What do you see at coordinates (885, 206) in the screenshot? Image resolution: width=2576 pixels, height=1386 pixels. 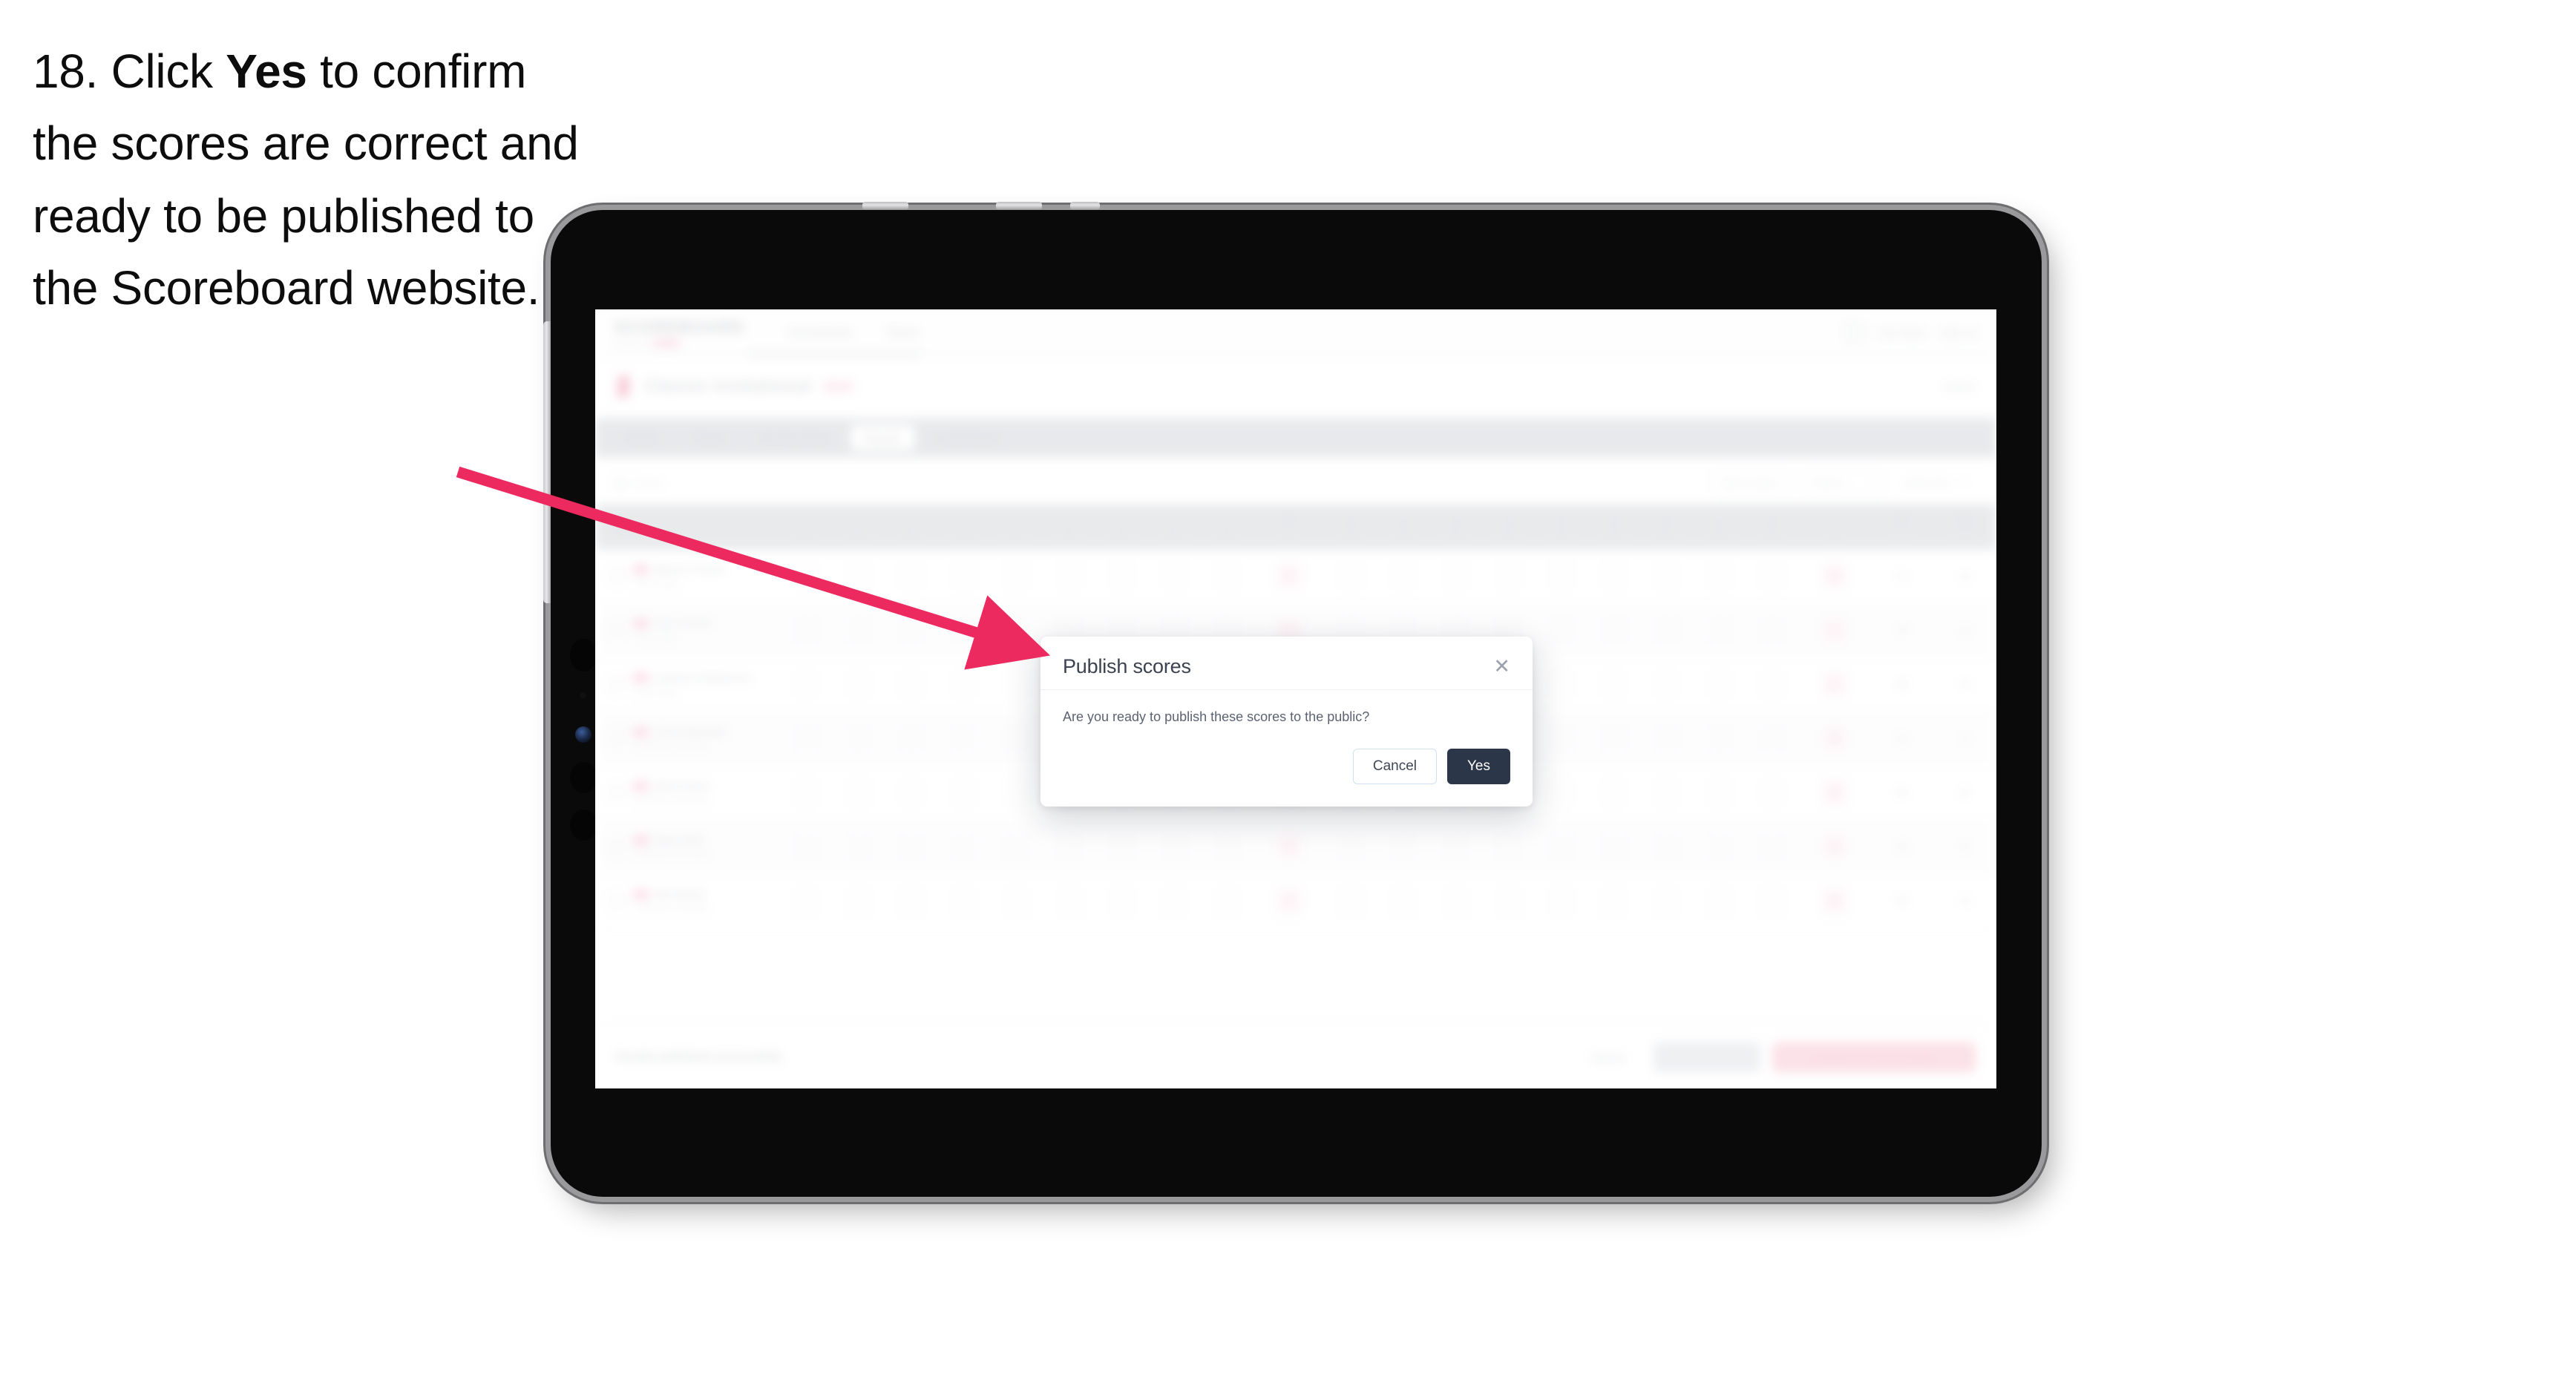 I see `device-button-volume-up` at bounding box center [885, 206].